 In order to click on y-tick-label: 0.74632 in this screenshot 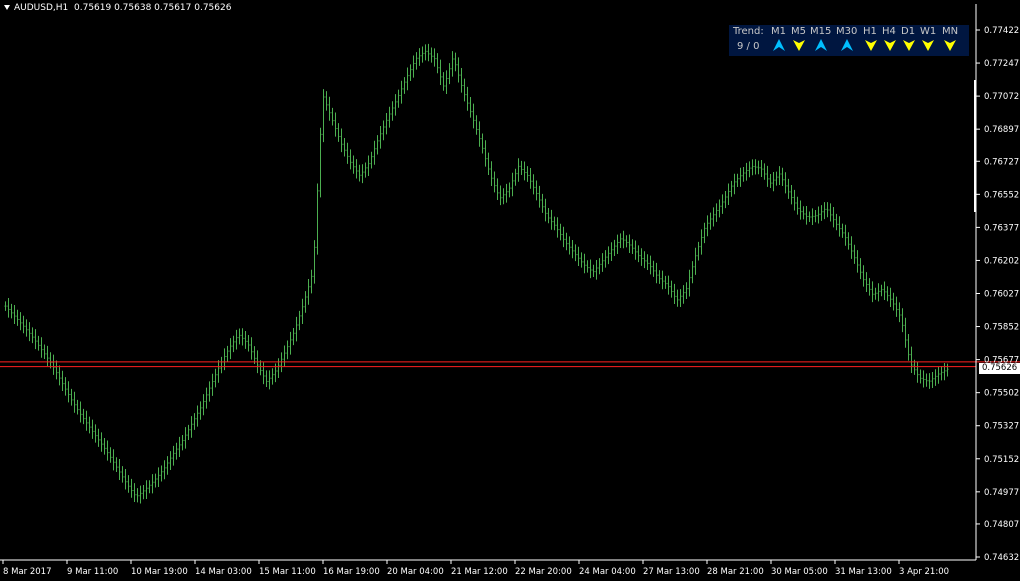, I will do `click(1001, 558)`.